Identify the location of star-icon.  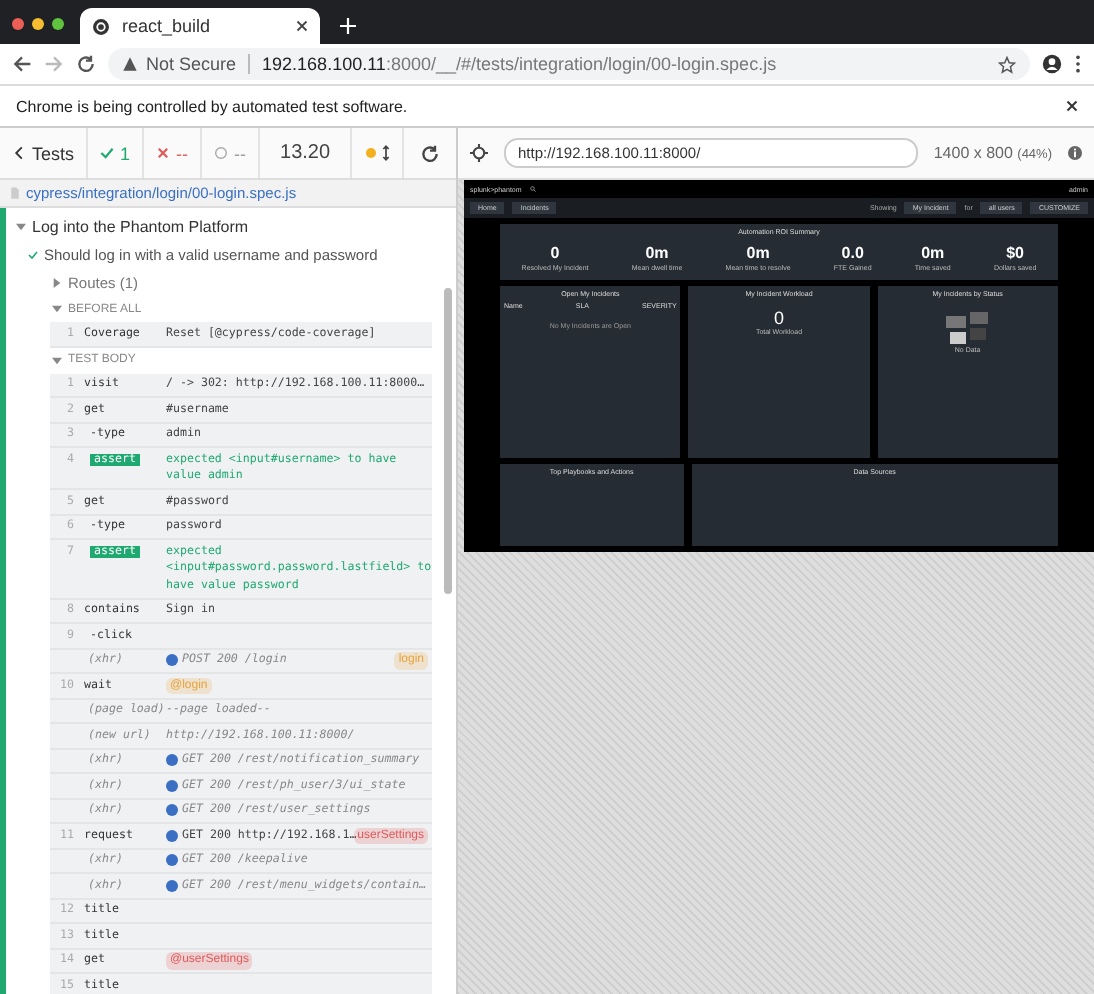
(1007, 64).